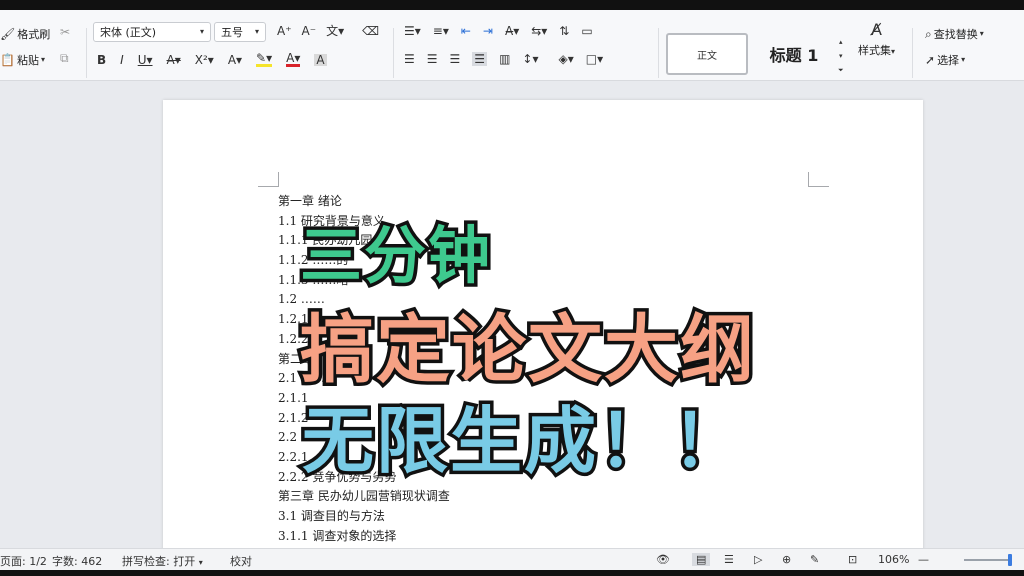  Describe the element at coordinates (293, 319) in the screenshot. I see `outline-line: 1.2.1` at that location.